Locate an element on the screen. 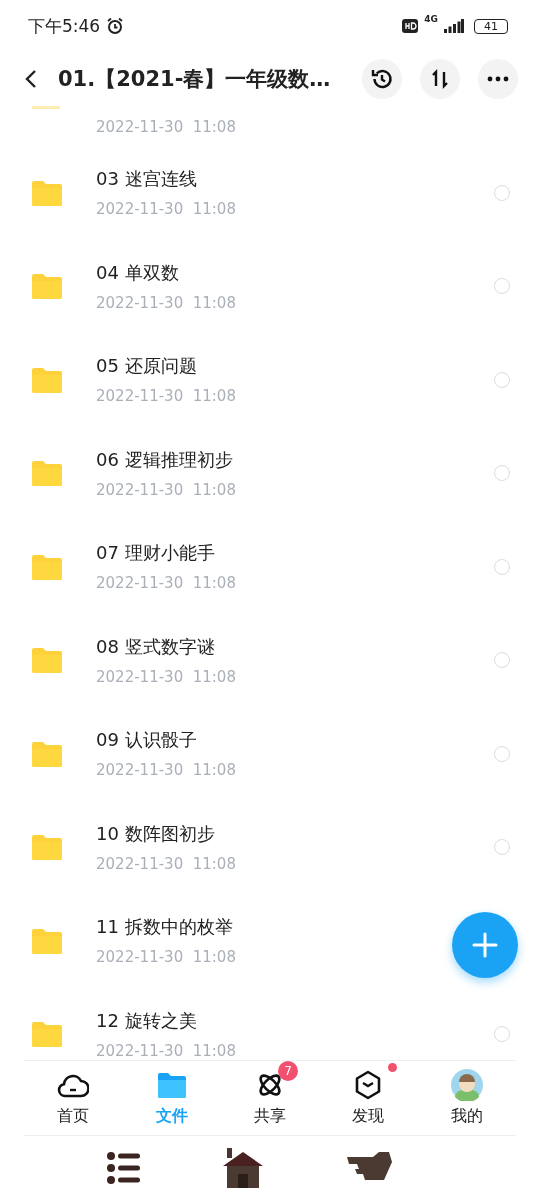 This screenshot has width=540, height=1200. network-label: 4G is located at coordinates (431, 19).